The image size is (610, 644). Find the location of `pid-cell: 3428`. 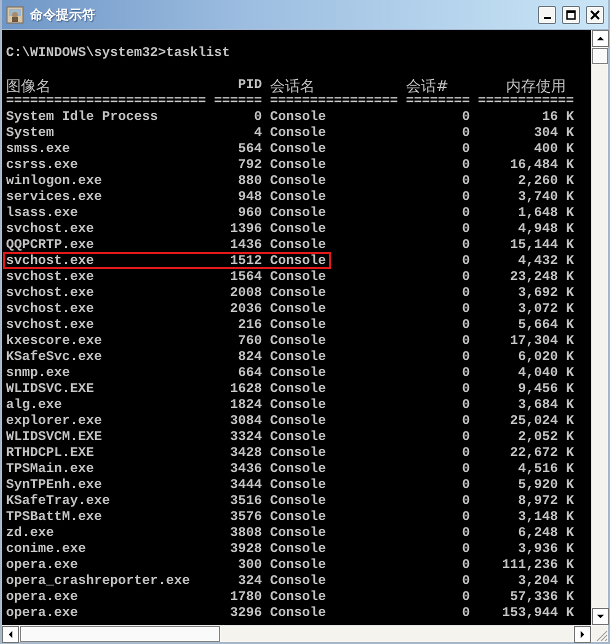

pid-cell: 3428 is located at coordinates (246, 454).